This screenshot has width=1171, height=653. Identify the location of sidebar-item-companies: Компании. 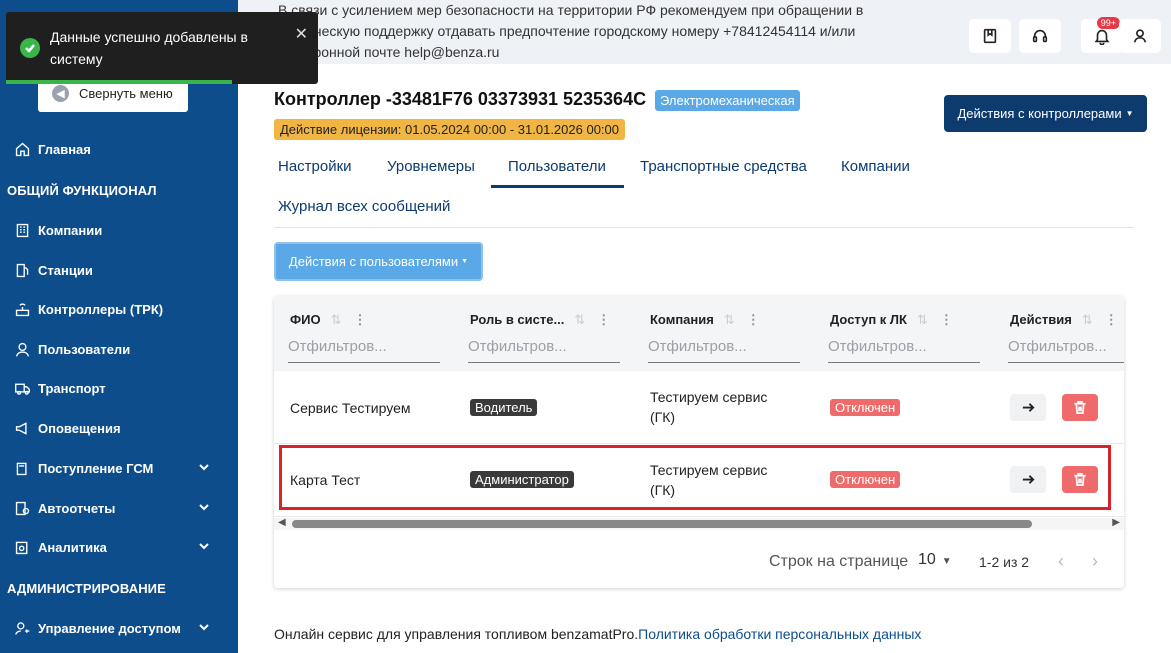
(119, 230).